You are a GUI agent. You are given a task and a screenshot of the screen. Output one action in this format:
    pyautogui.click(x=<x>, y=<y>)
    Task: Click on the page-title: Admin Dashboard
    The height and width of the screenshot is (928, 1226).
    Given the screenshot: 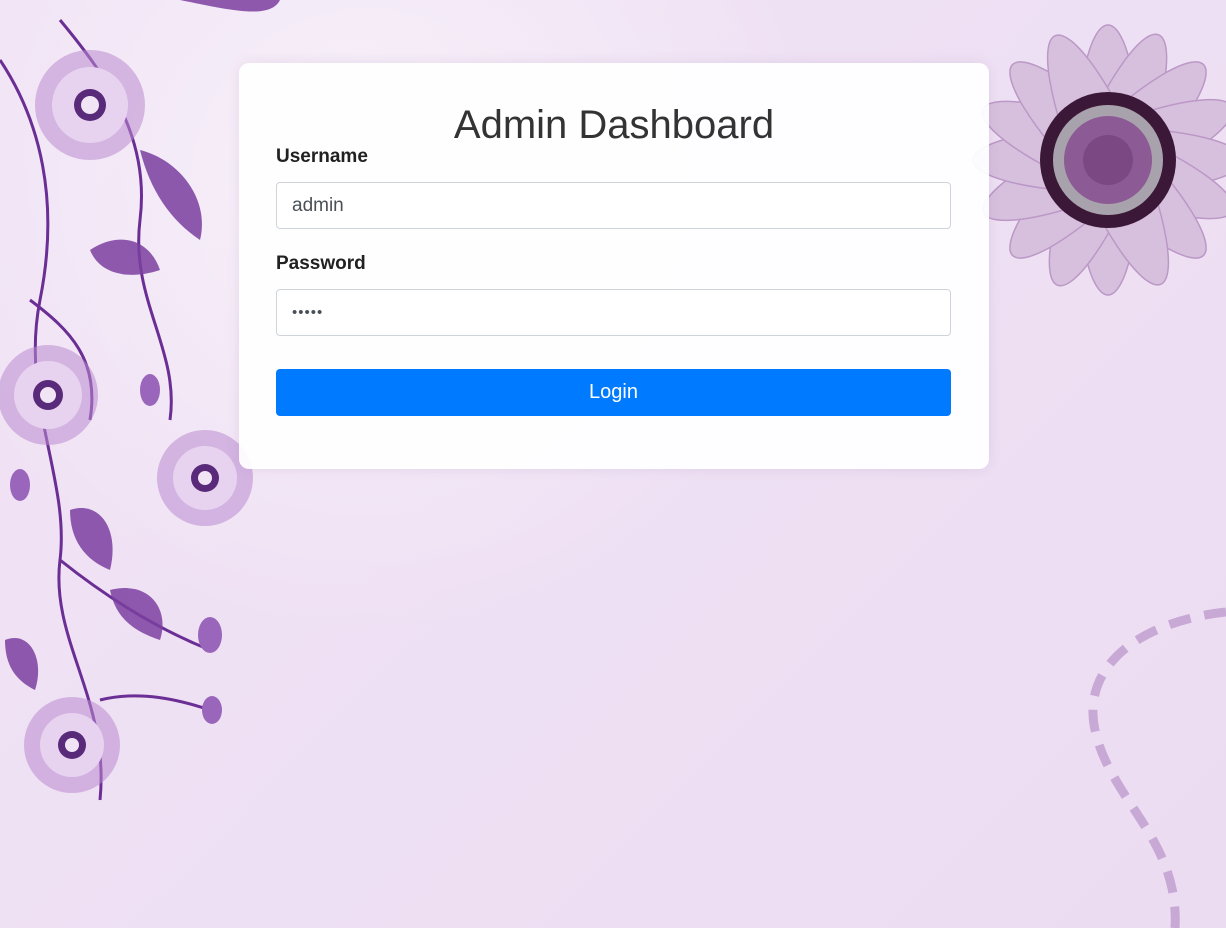 What is the action you would take?
    pyautogui.click(x=614, y=125)
    